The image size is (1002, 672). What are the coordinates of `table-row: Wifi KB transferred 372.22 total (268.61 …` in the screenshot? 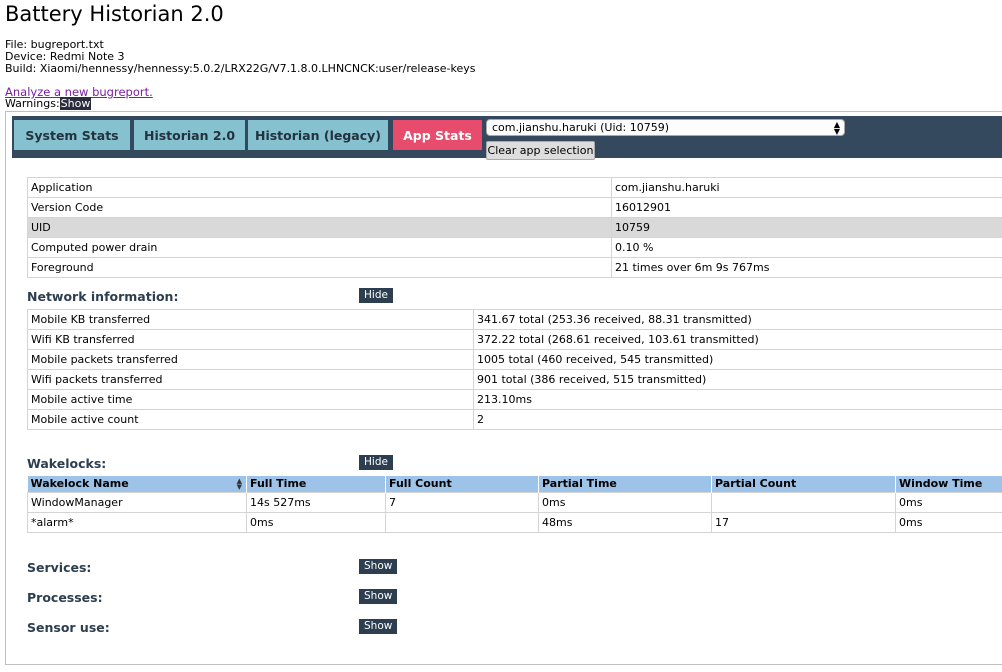 It's located at (514, 339).